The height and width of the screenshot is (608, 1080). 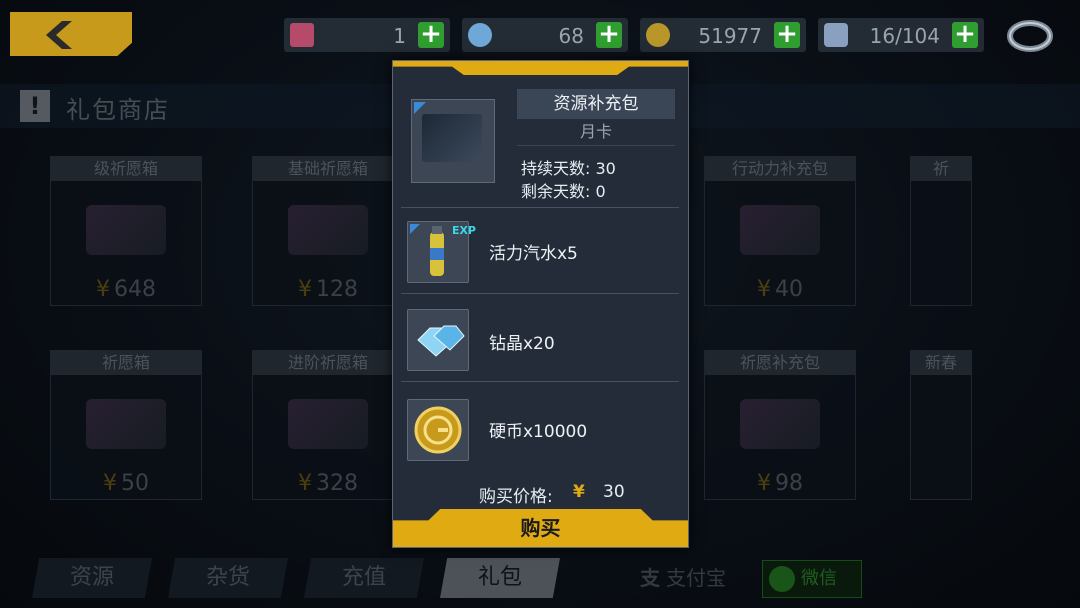 I want to click on coin-icon, so click(x=658, y=35).